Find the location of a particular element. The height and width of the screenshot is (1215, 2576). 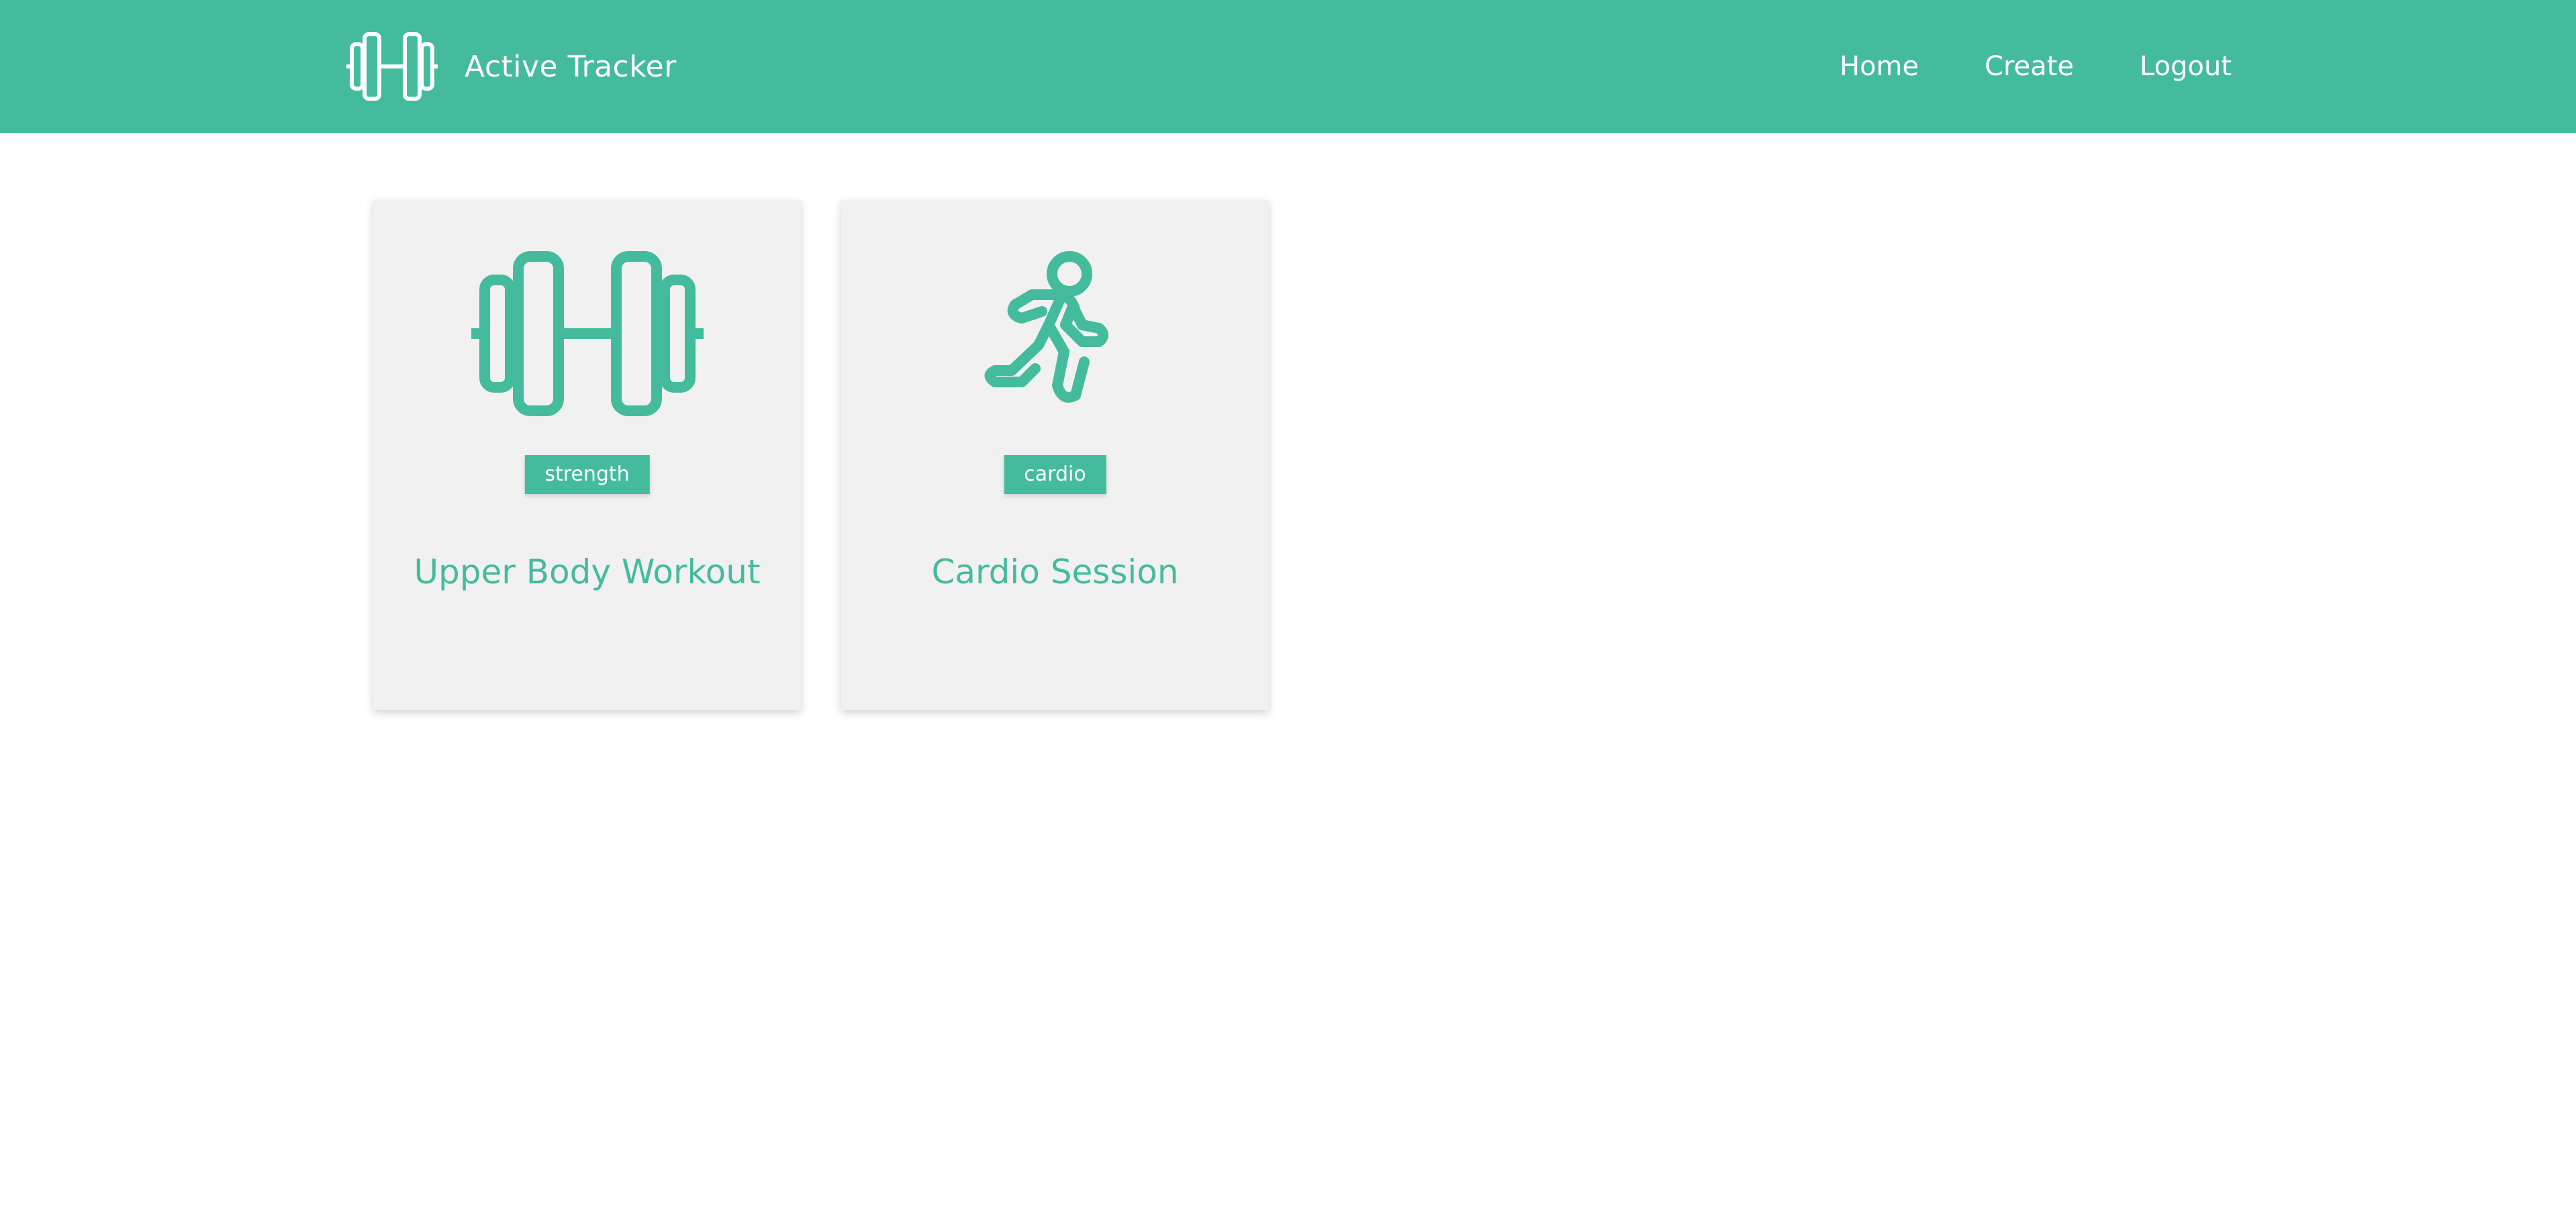

nav-links: Home Create Logout is located at coordinates (2003, 66).